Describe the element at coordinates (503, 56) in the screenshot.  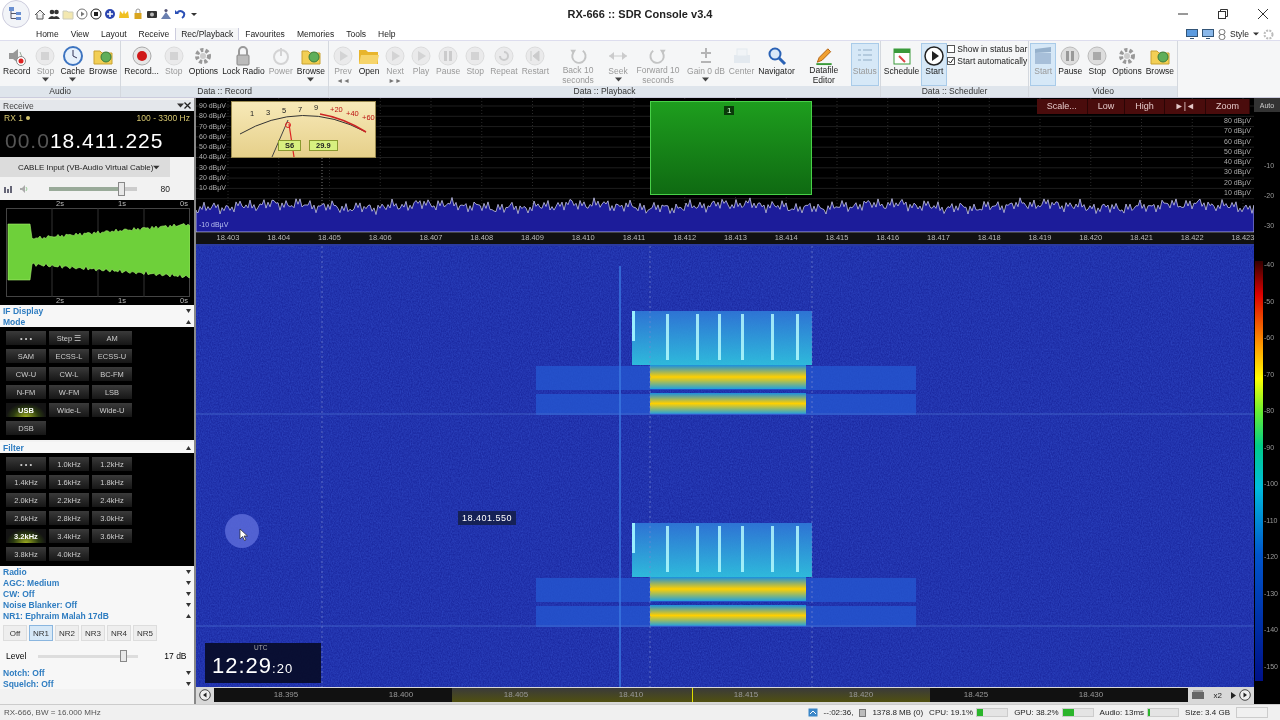
I see `repeat-icon` at that location.